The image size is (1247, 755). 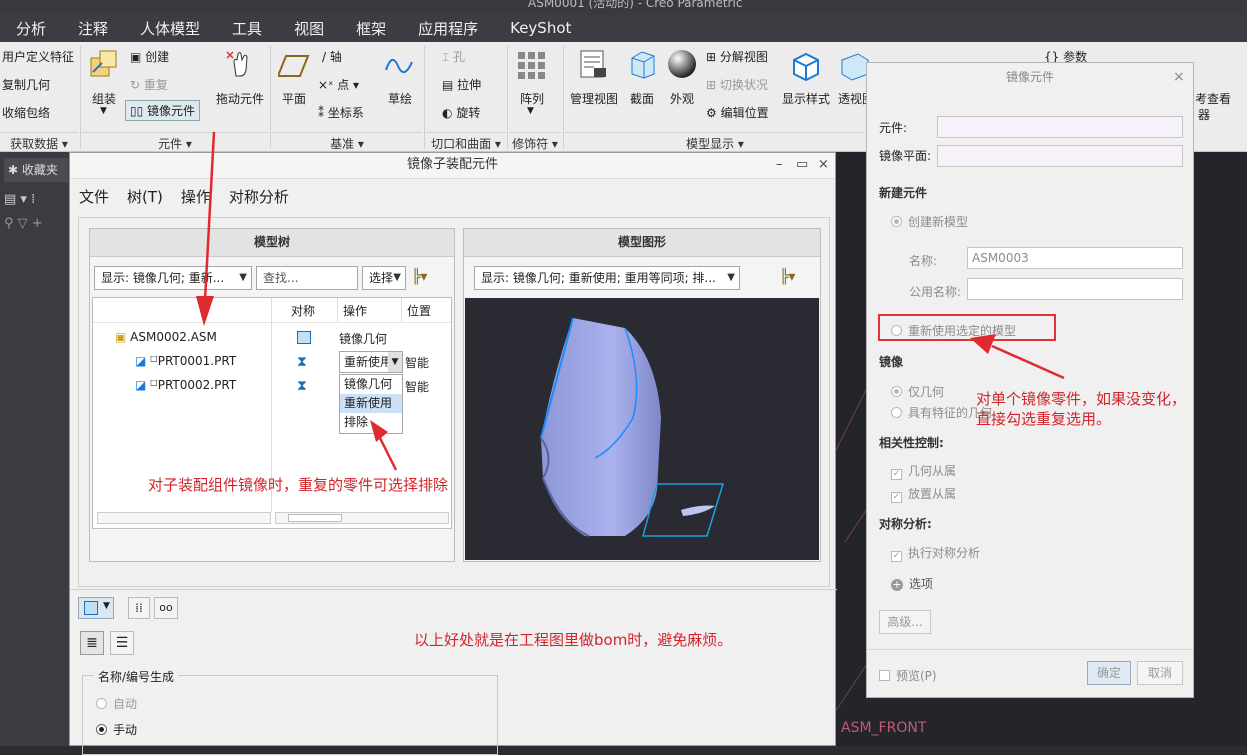 What do you see at coordinates (170, 28) in the screenshot?
I see `tab-human-model: 人体模型` at bounding box center [170, 28].